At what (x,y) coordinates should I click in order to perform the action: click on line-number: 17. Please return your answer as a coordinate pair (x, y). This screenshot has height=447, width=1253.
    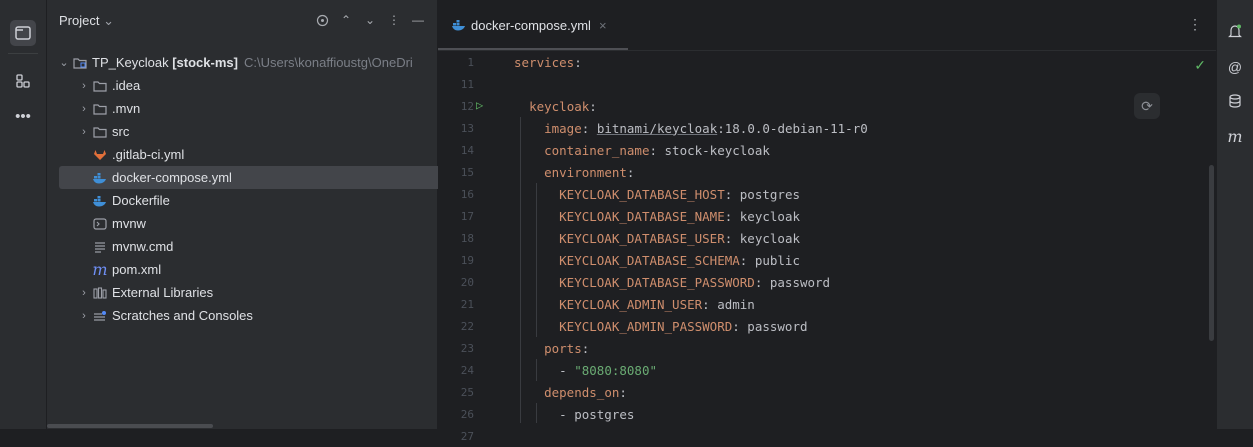
    Looking at the image, I should click on (467, 216).